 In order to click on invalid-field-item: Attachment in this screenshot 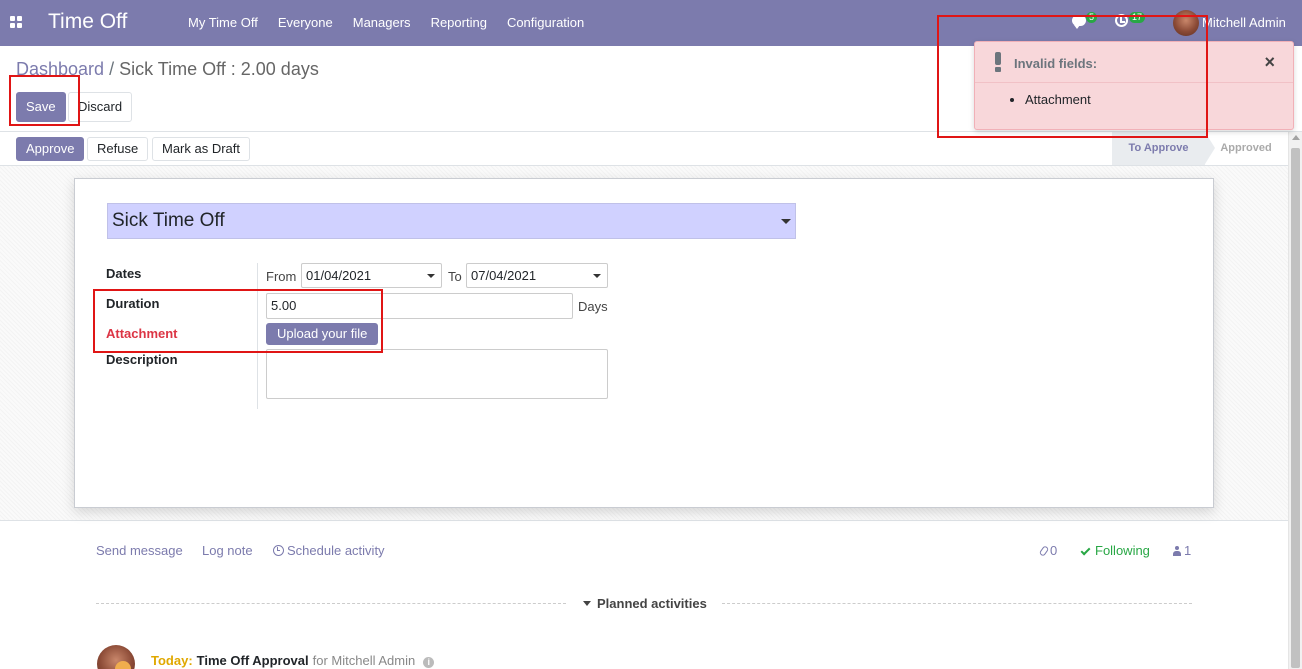, I will do `click(1058, 99)`.